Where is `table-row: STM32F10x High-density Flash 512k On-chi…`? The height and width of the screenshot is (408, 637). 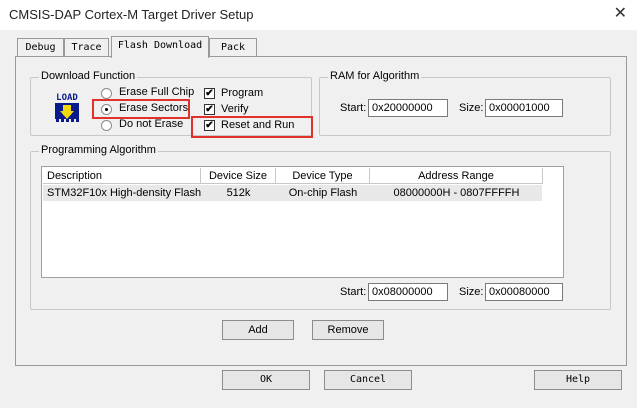
table-row: STM32F10x High-density Flash 512k On-chi… is located at coordinates (292, 193).